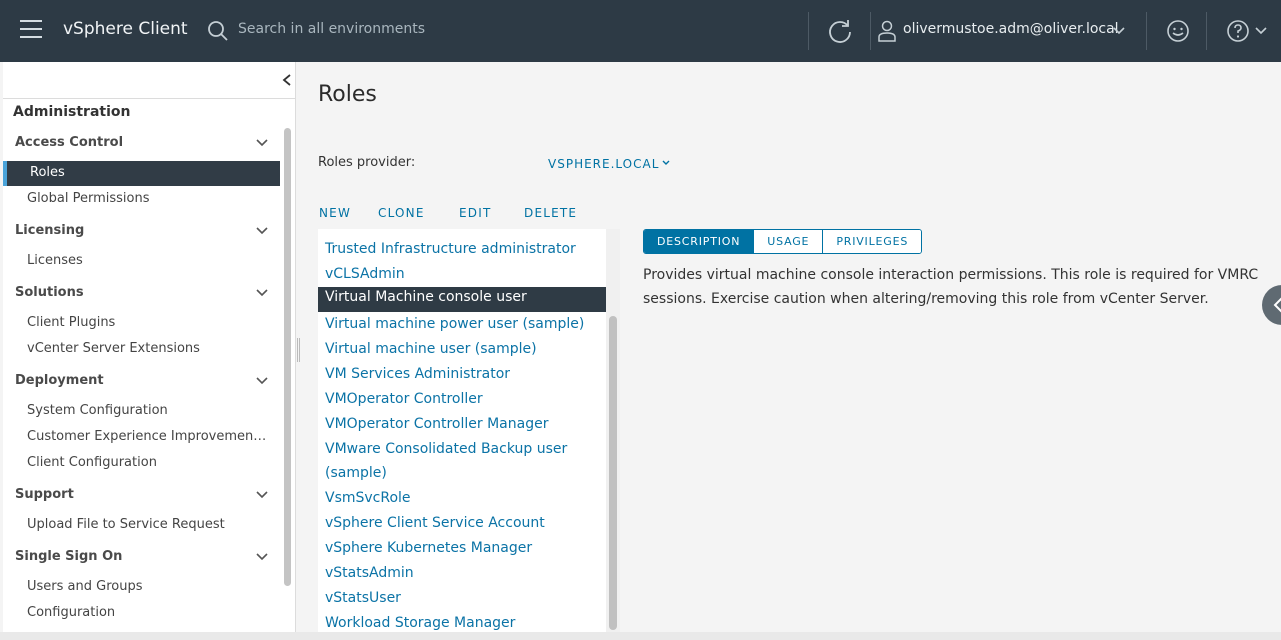  I want to click on edit-button: EDIT, so click(475, 213).